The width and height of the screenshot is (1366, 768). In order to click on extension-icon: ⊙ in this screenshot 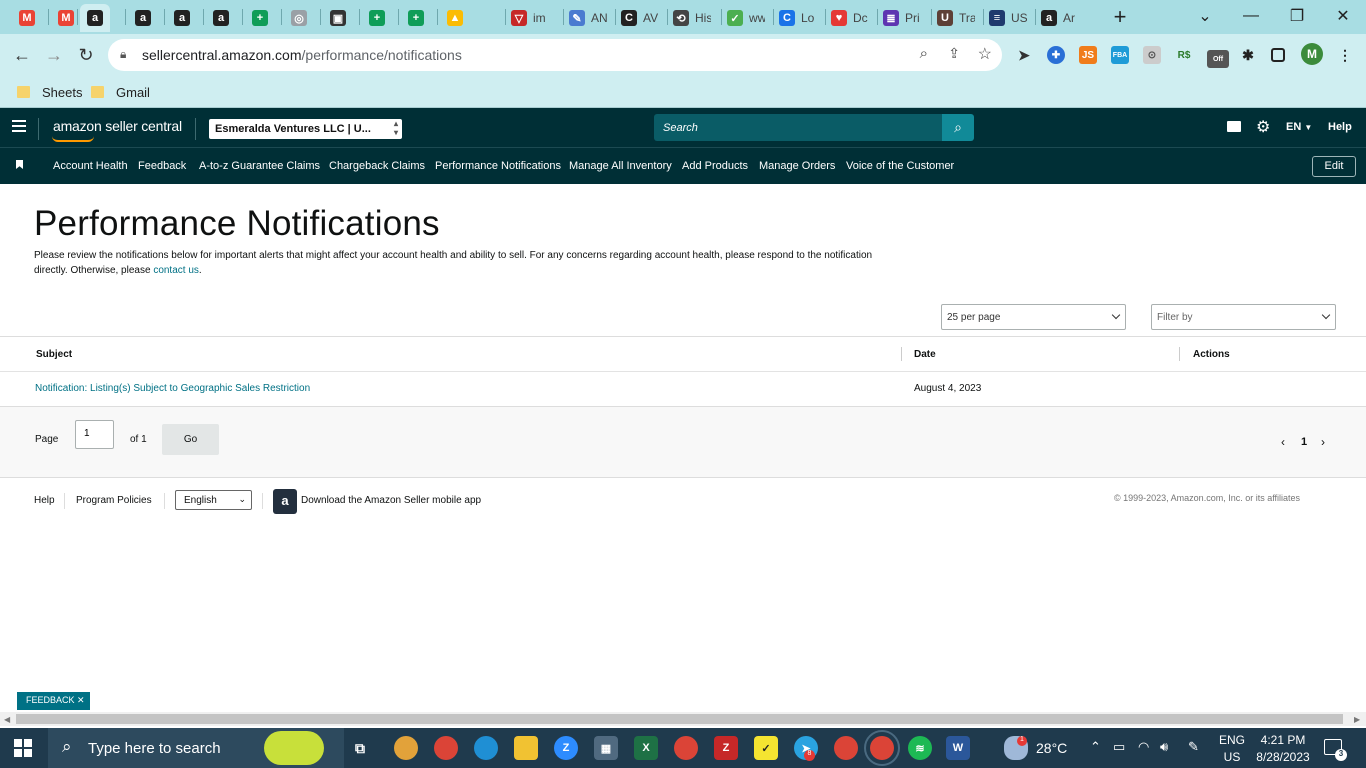, I will do `click(1152, 55)`.